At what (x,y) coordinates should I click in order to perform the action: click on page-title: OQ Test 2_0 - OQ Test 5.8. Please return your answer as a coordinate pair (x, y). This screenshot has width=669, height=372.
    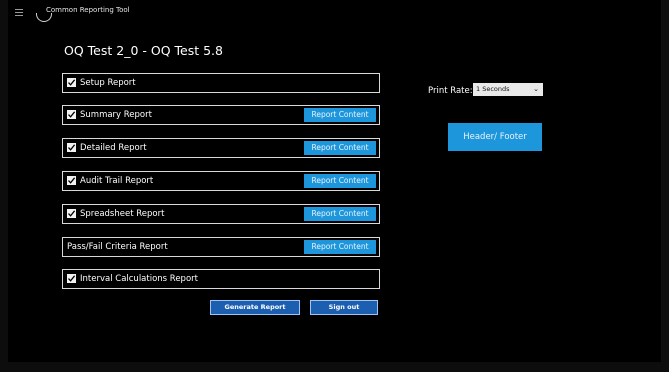
    Looking at the image, I should click on (143, 50).